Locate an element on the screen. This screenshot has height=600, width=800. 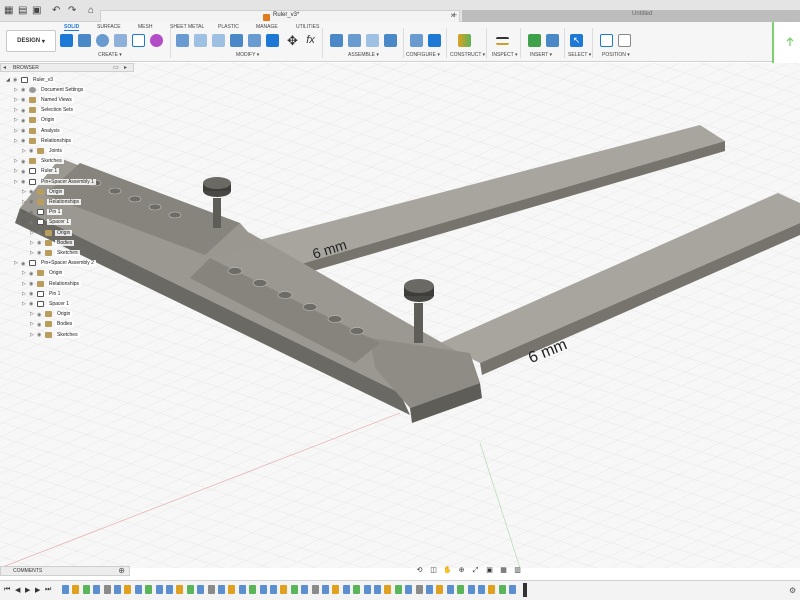
go-to-start-icon: ⏮ is located at coordinates (7, 590).